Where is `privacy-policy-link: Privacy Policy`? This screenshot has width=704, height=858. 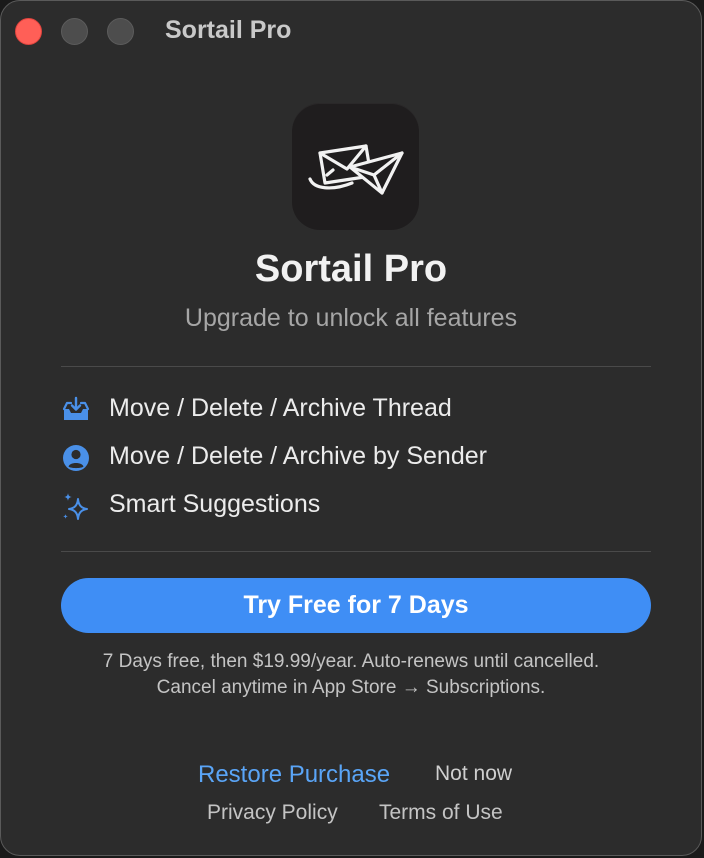
privacy-policy-link: Privacy Policy is located at coordinates (272, 813).